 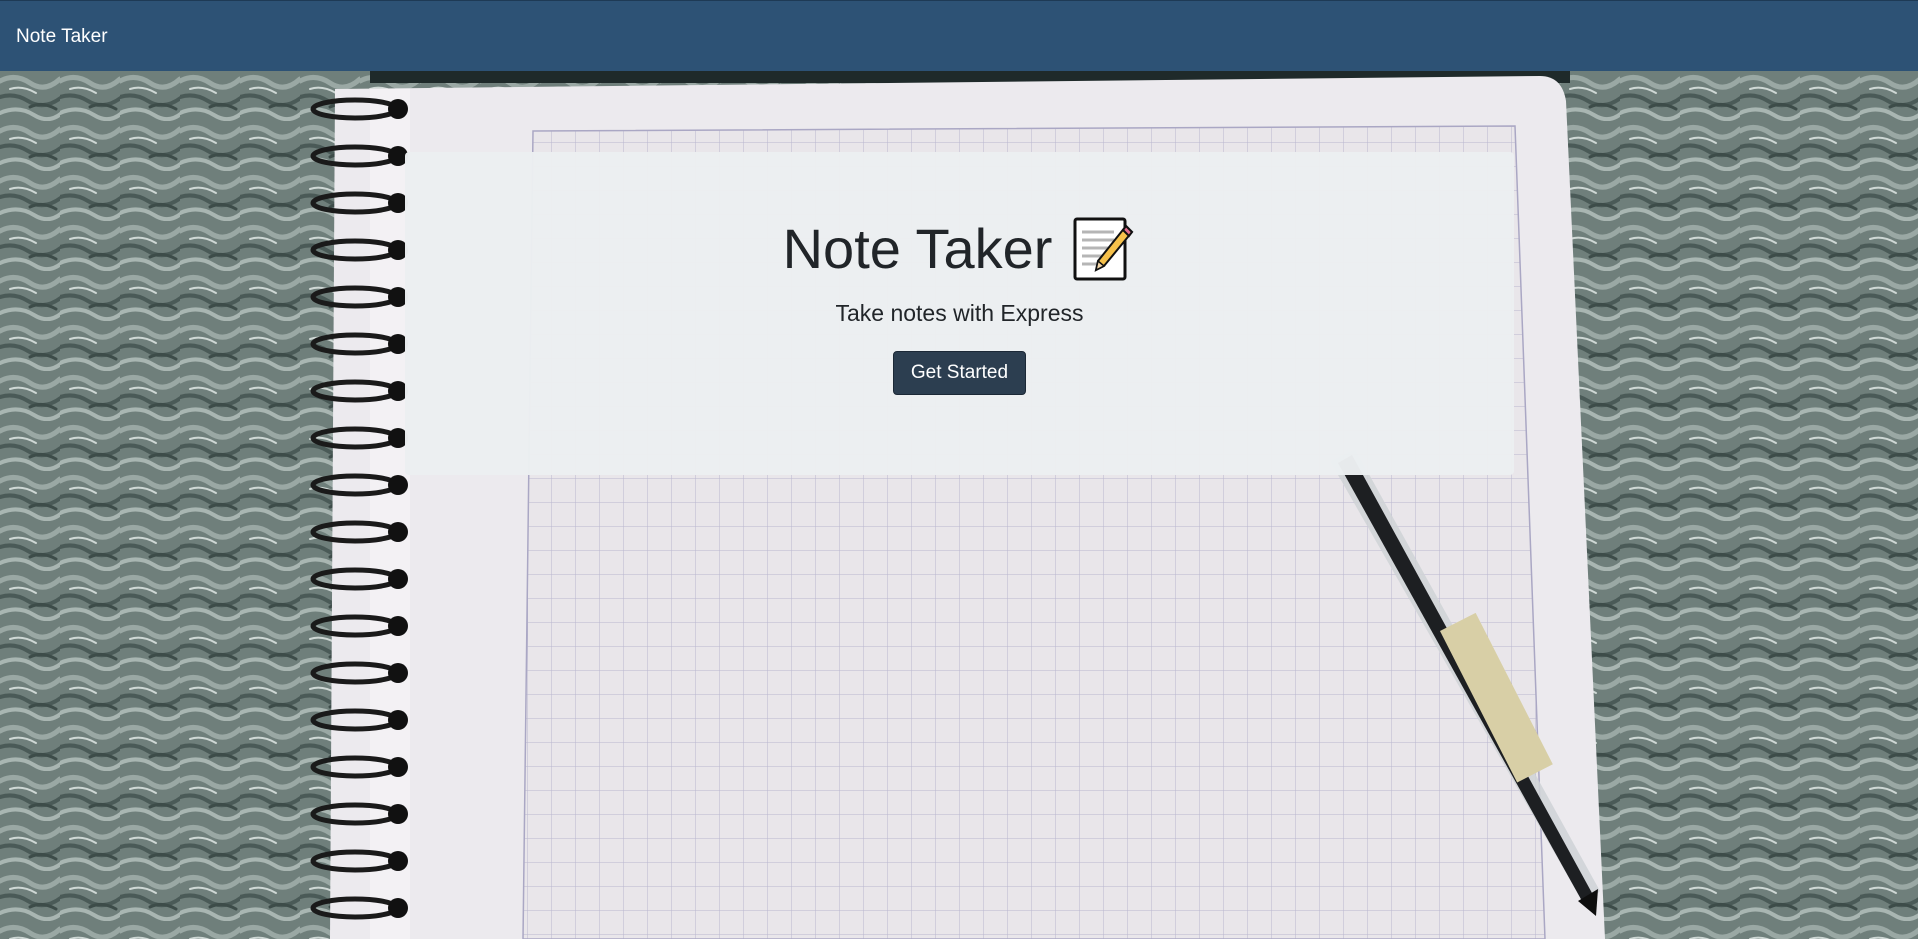 What do you see at coordinates (62, 37) in the screenshot?
I see `navbar-brand: Note Taker` at bounding box center [62, 37].